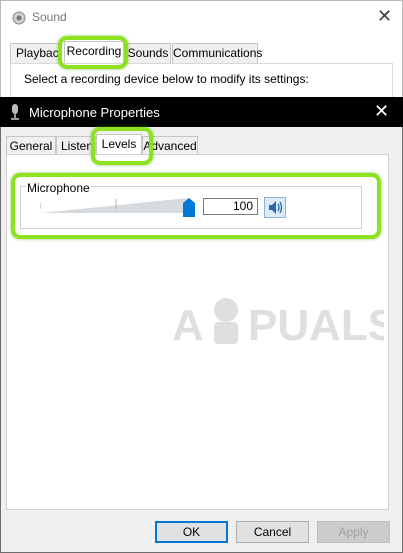 This screenshot has width=403, height=553. What do you see at coordinates (353, 532) in the screenshot?
I see `apply-button: Apply` at bounding box center [353, 532].